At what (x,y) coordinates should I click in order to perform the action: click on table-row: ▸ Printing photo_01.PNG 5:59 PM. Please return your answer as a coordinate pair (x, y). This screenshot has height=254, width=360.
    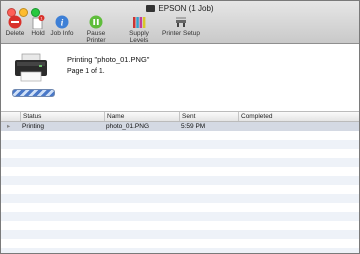
    Looking at the image, I should click on (180, 126).